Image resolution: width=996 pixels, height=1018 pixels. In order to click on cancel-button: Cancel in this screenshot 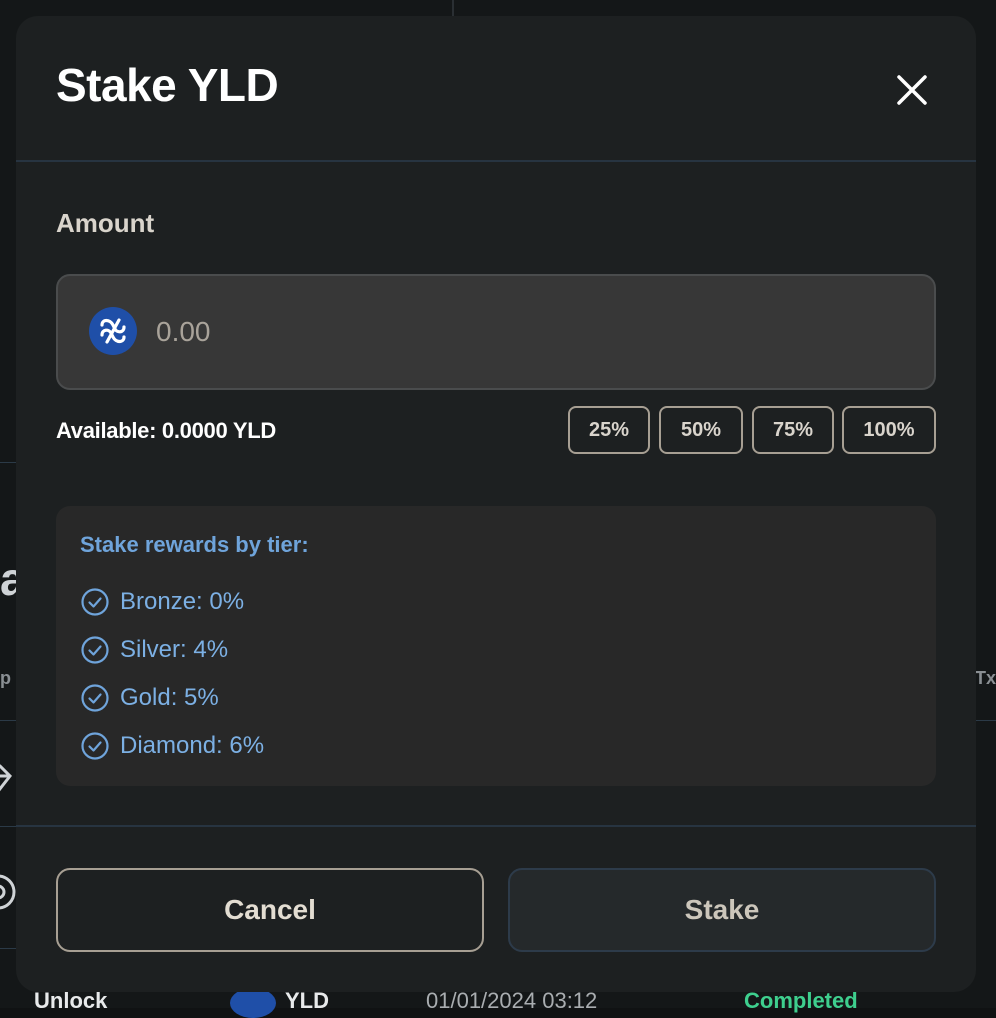, I will do `click(270, 910)`.